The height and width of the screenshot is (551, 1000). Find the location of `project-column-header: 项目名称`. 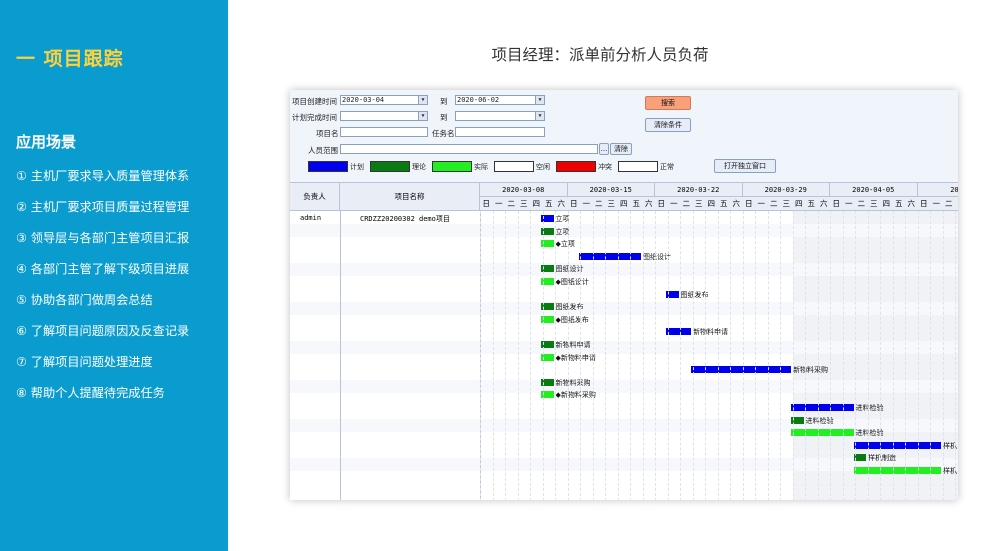

project-column-header: 项目名称 is located at coordinates (410, 197).